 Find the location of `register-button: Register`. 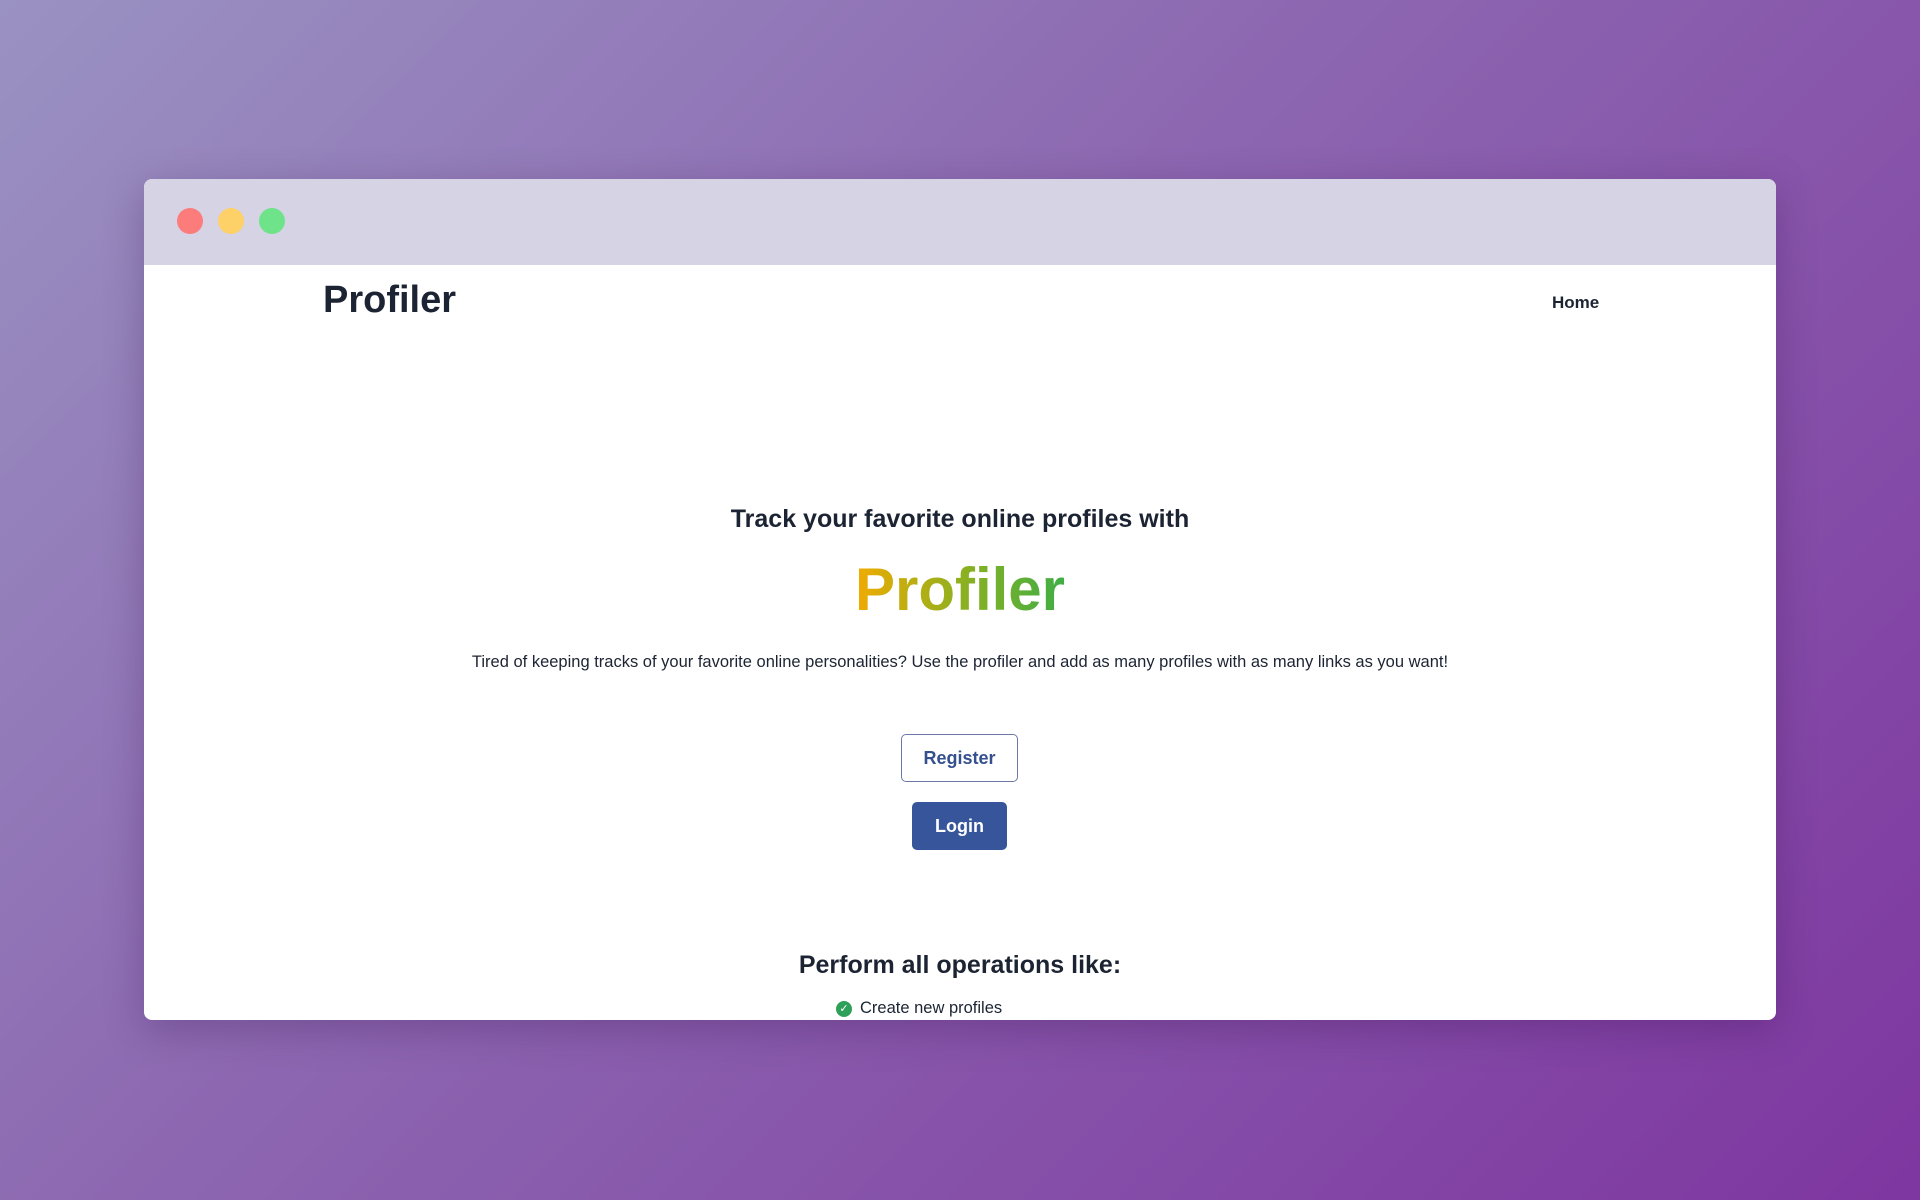

register-button: Register is located at coordinates (959, 758).